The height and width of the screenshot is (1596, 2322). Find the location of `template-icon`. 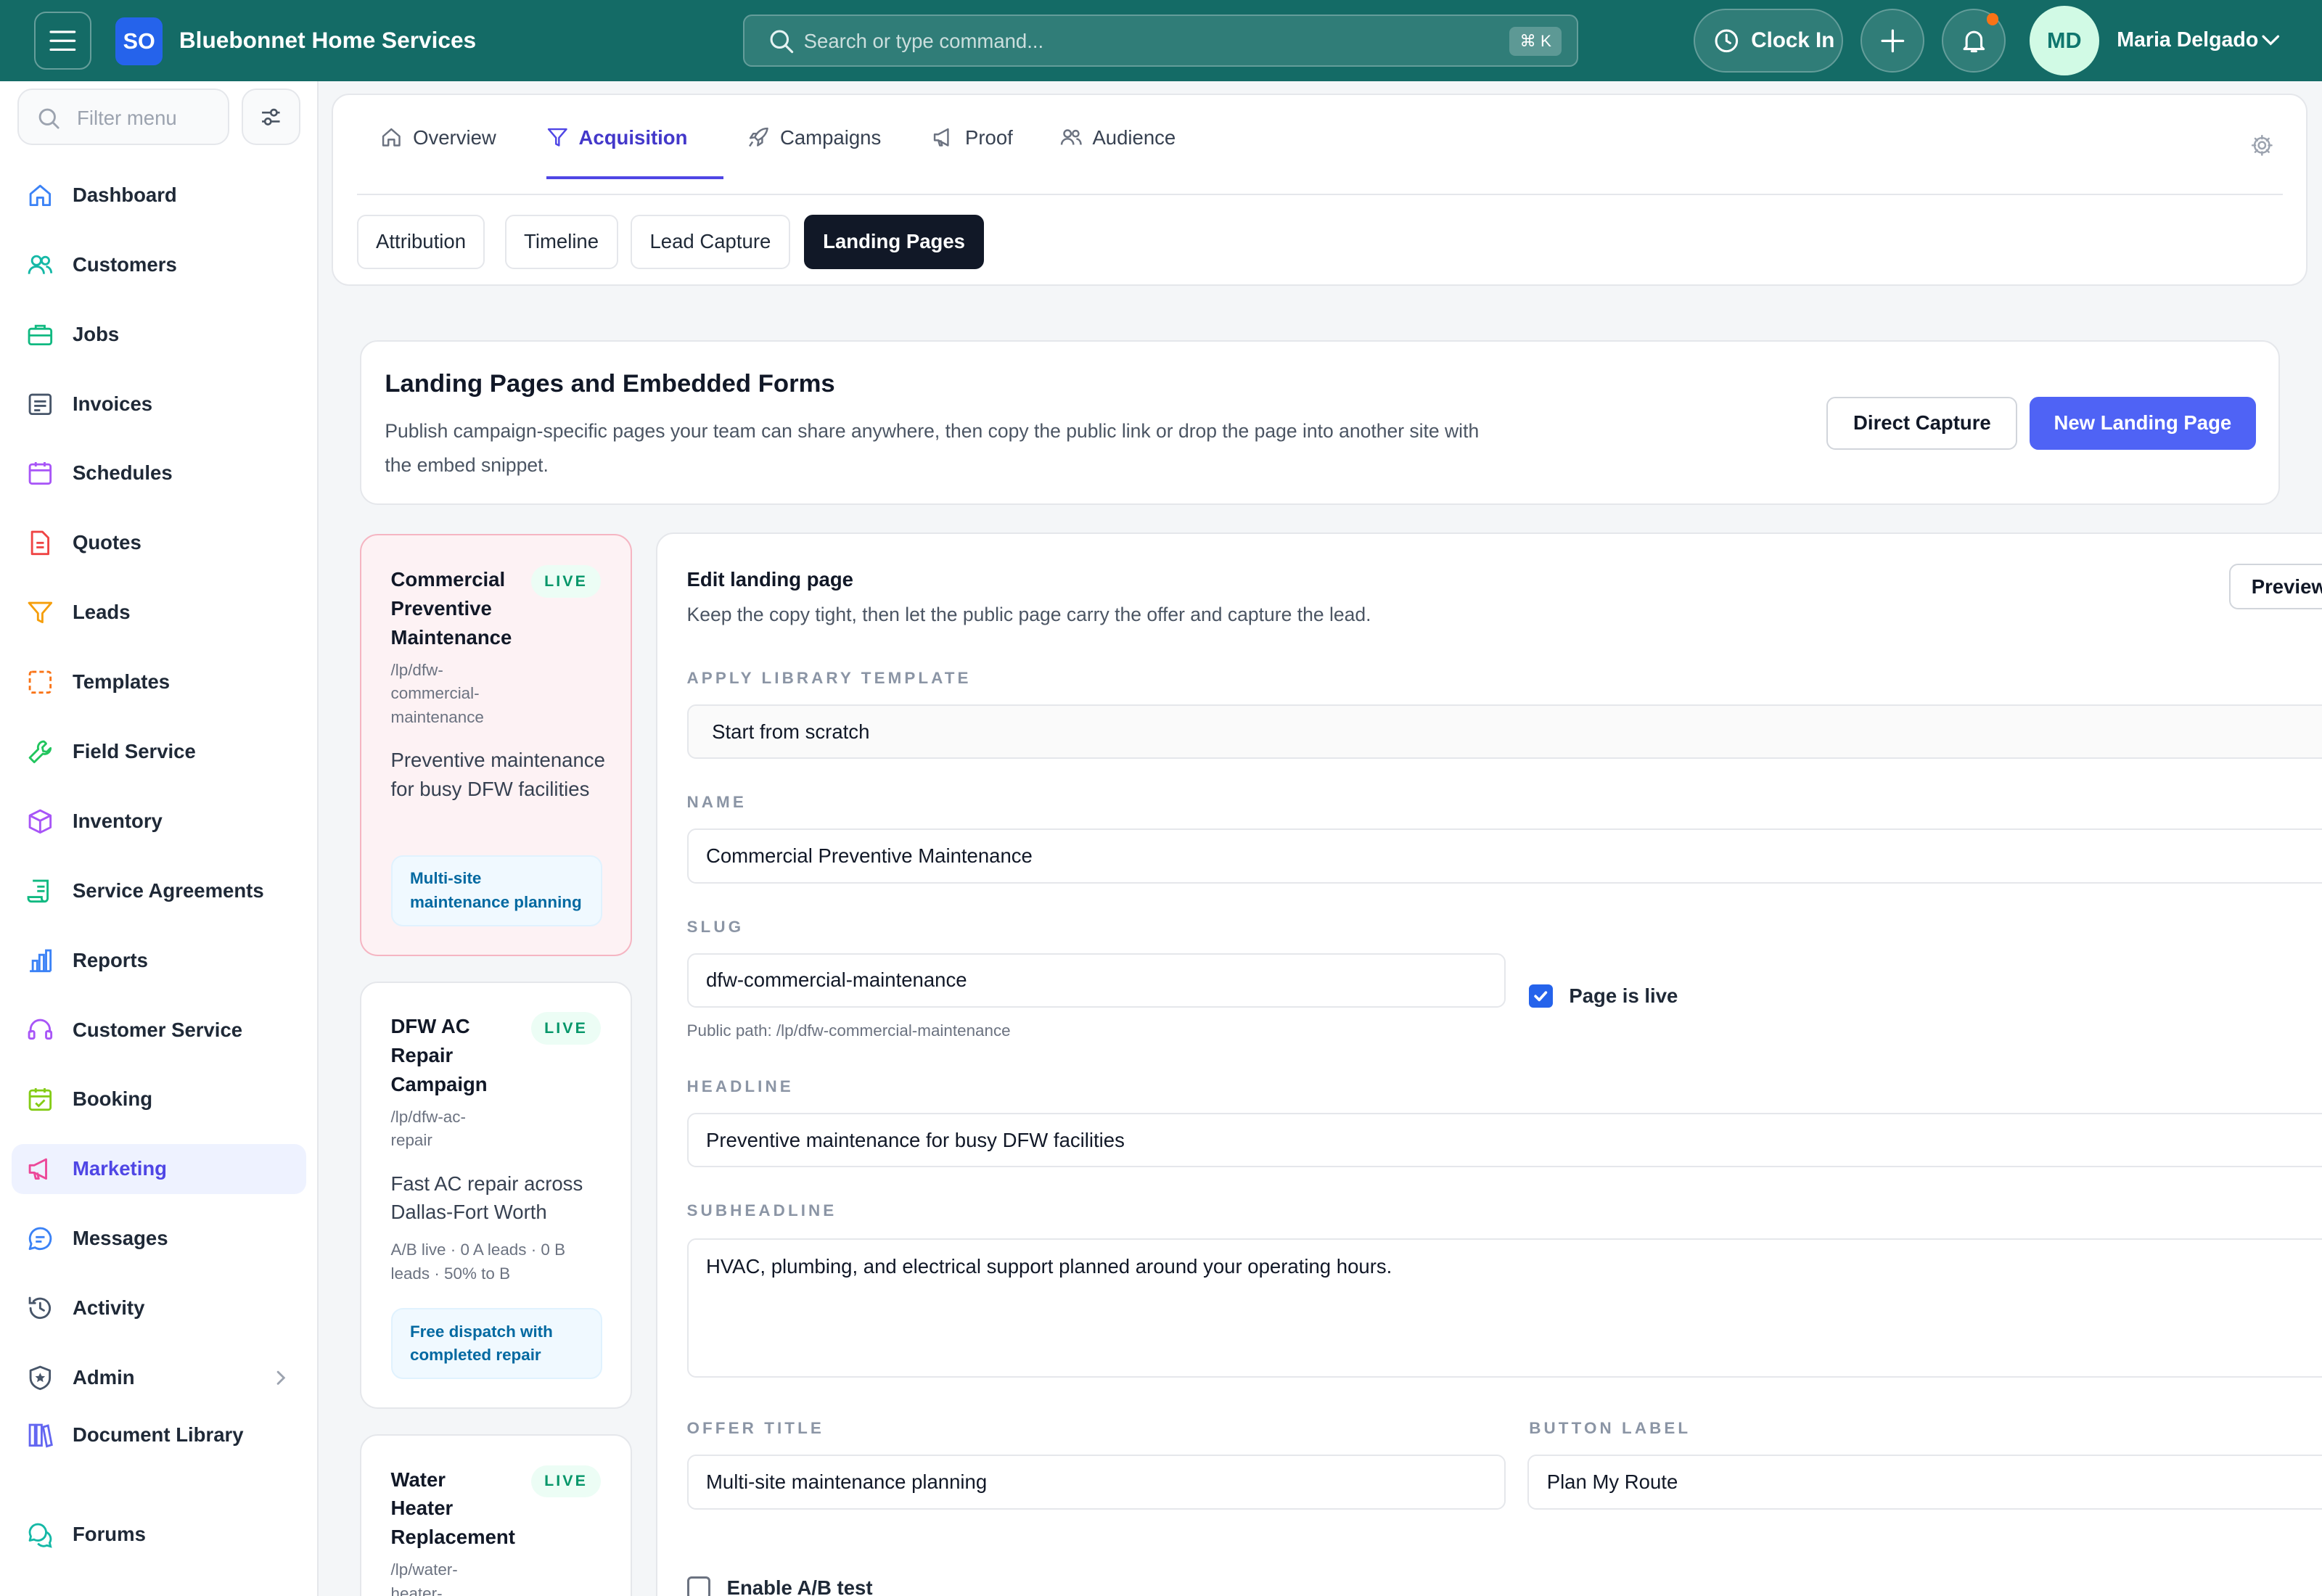

template-icon is located at coordinates (40, 682).